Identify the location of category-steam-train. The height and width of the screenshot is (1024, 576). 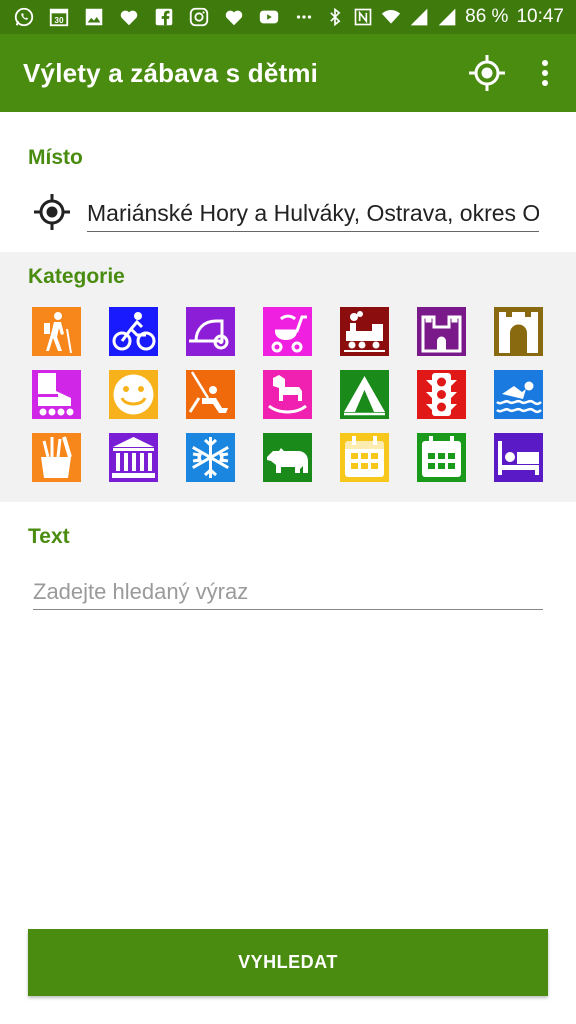
(364, 331).